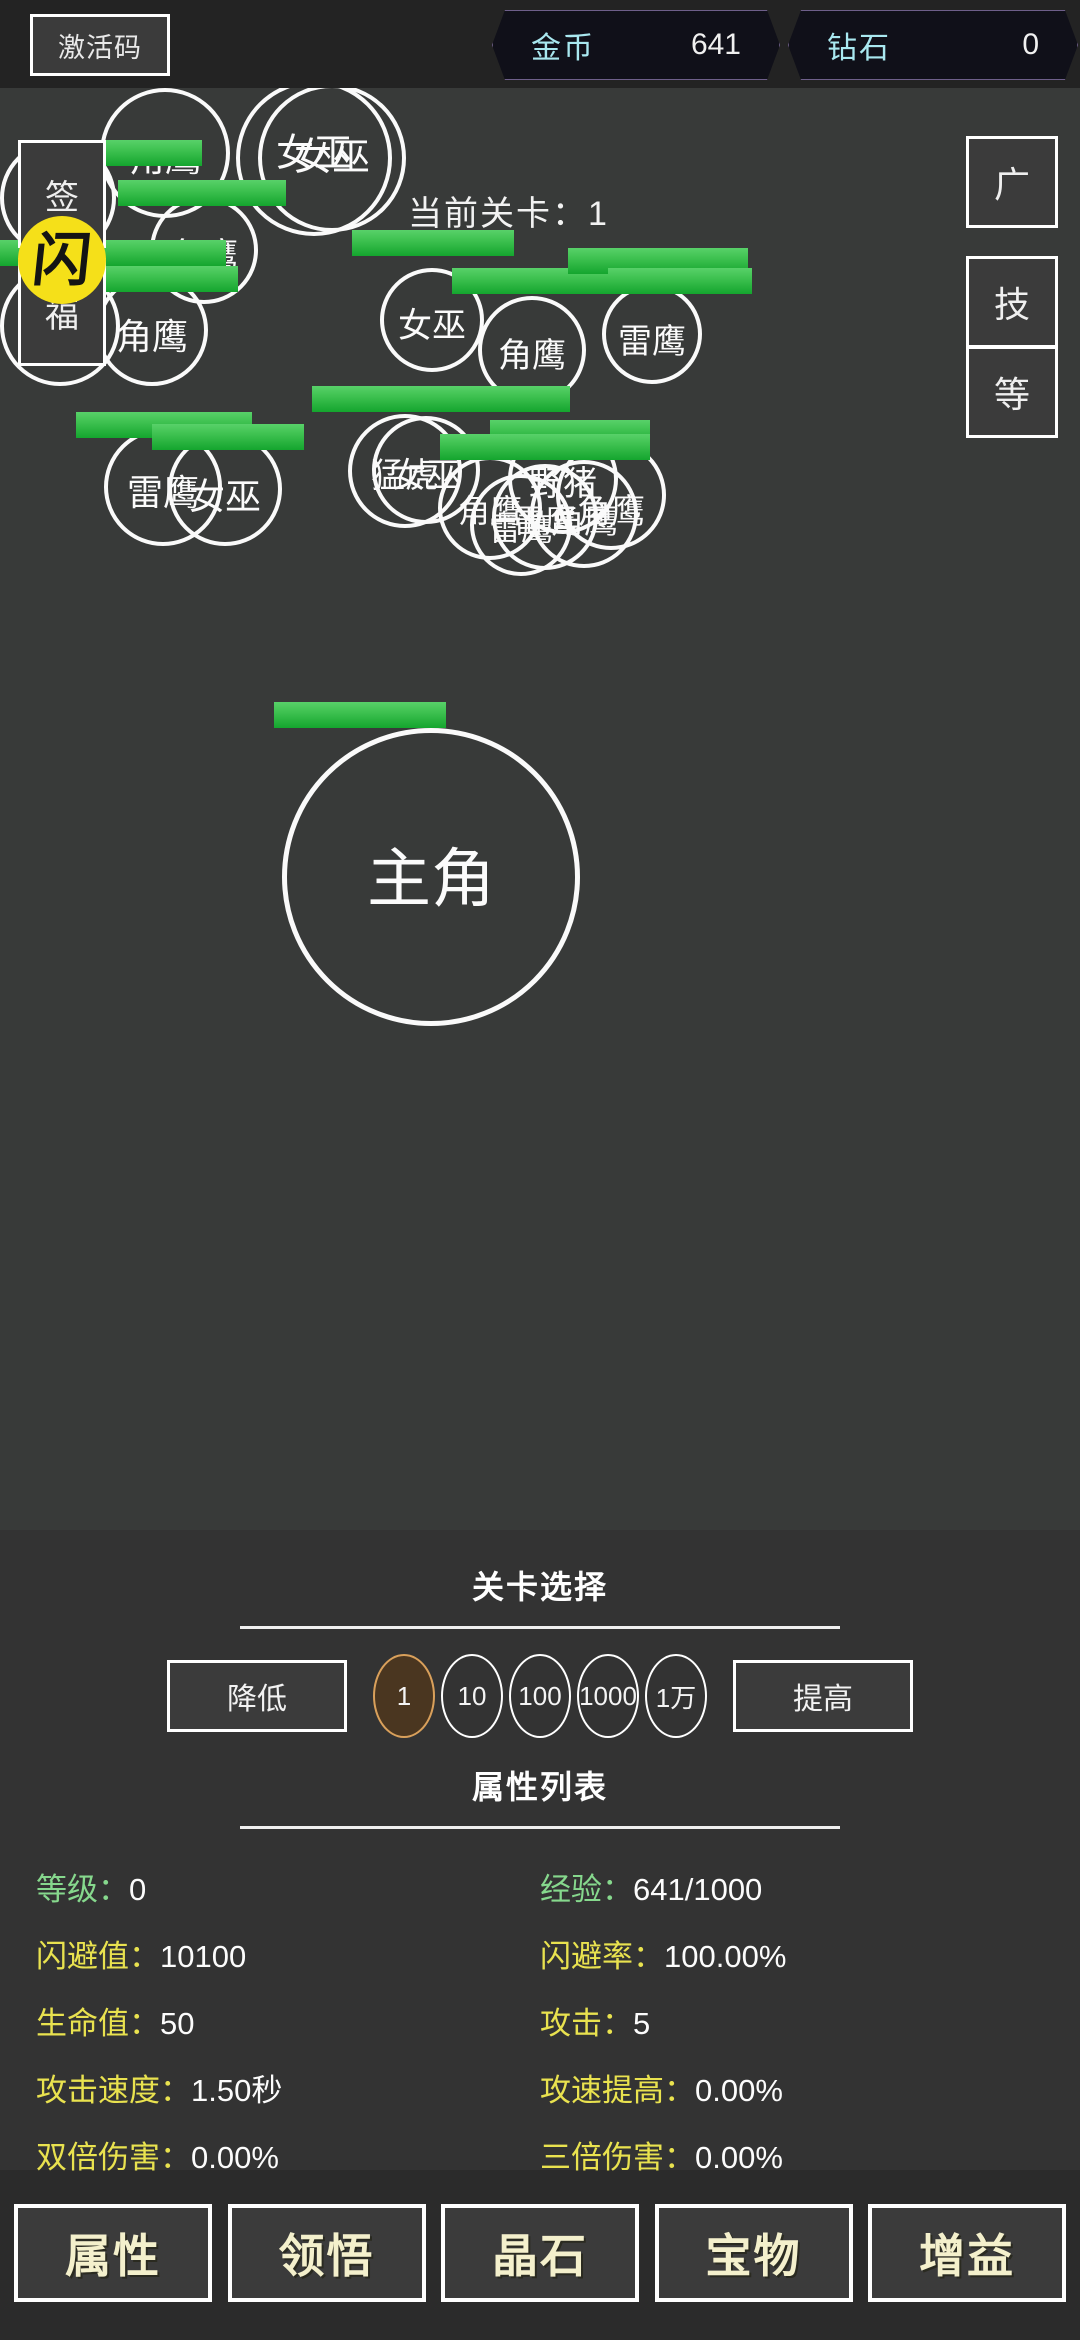 The height and width of the screenshot is (2340, 1080). Describe the element at coordinates (82, 1889) in the screenshot. I see `attribute-key: 等级：` at that location.